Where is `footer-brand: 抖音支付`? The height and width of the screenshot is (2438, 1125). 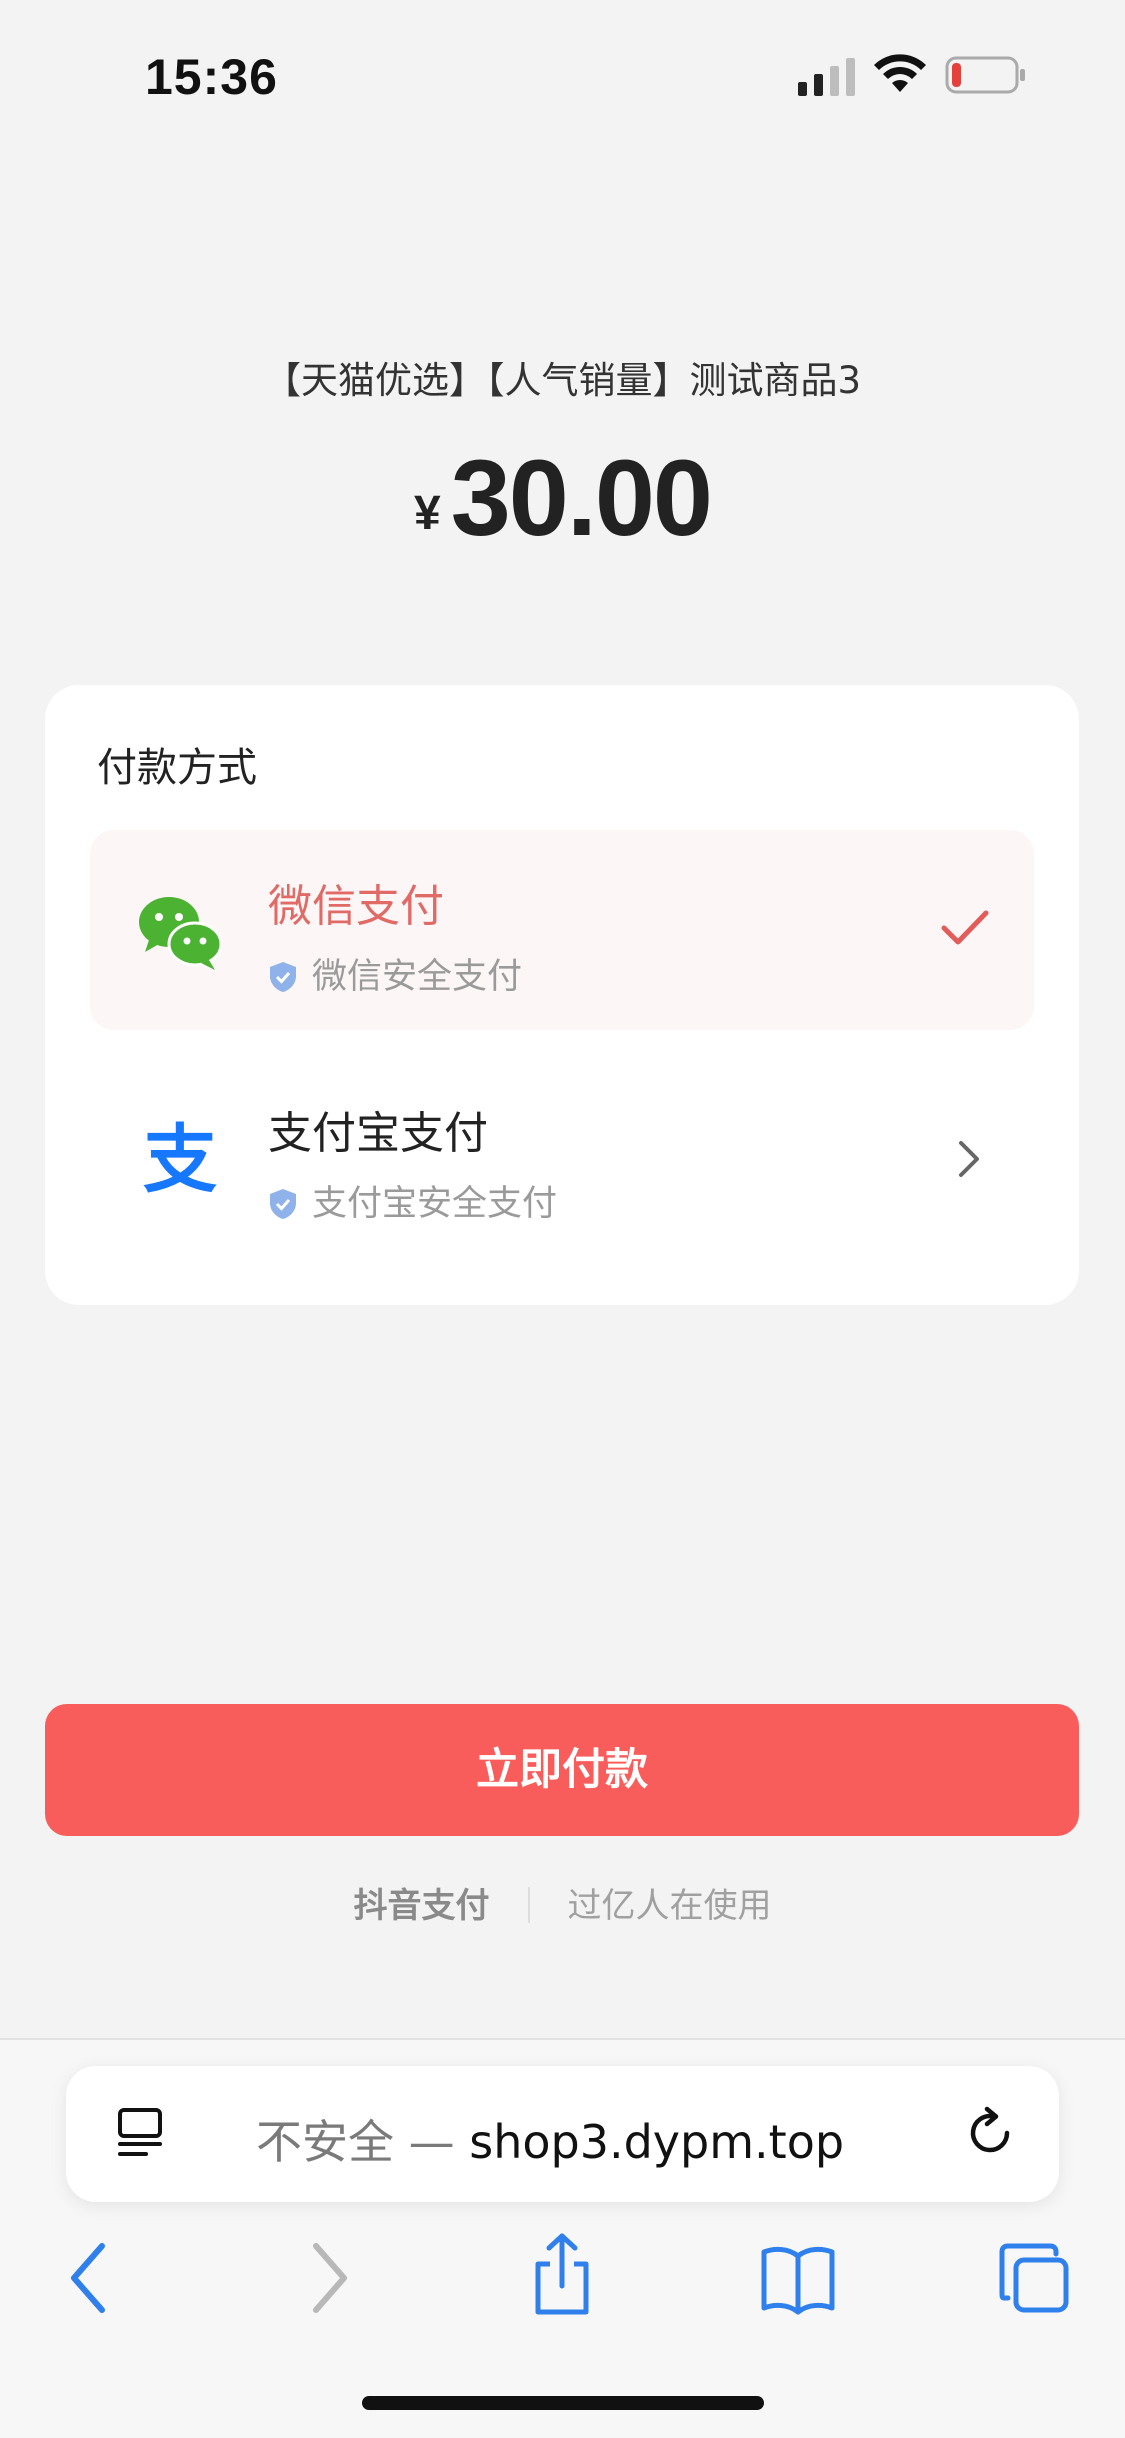 footer-brand: 抖音支付 is located at coordinates (421, 1906).